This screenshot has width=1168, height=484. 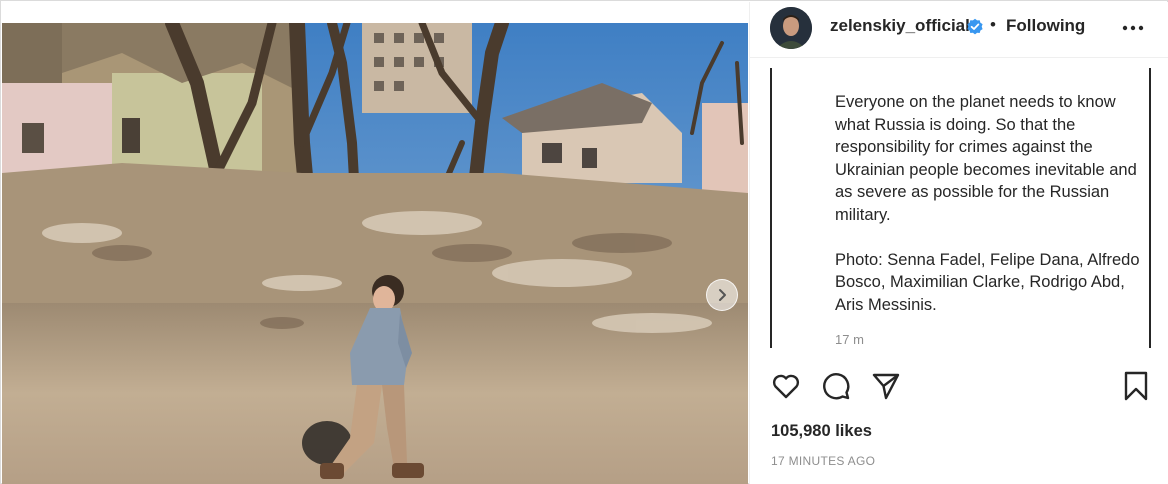 I want to click on bookmark-icon, so click(x=1136, y=386).